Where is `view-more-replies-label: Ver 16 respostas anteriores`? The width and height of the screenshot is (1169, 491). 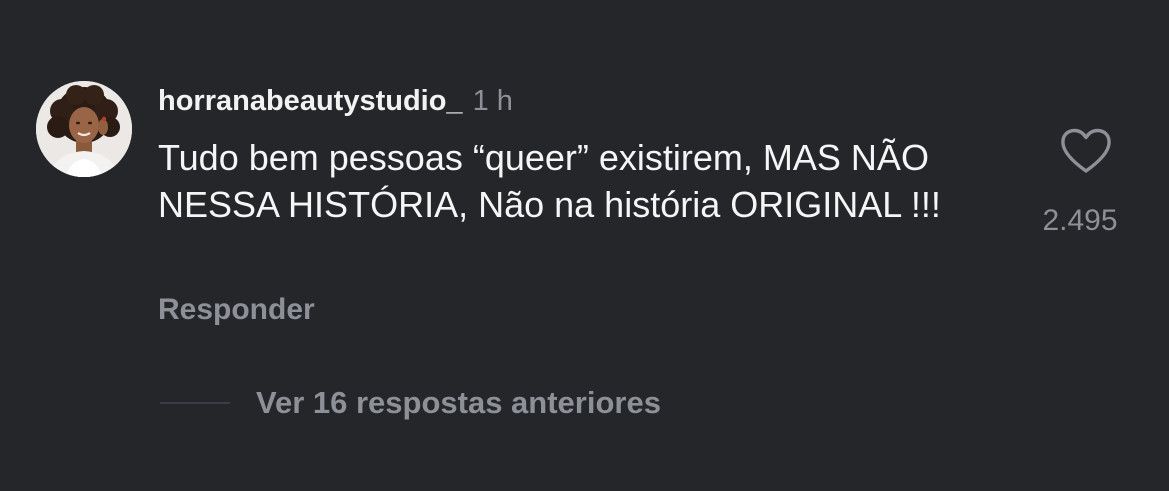 view-more-replies-label: Ver 16 respostas anteriores is located at coordinates (458, 402).